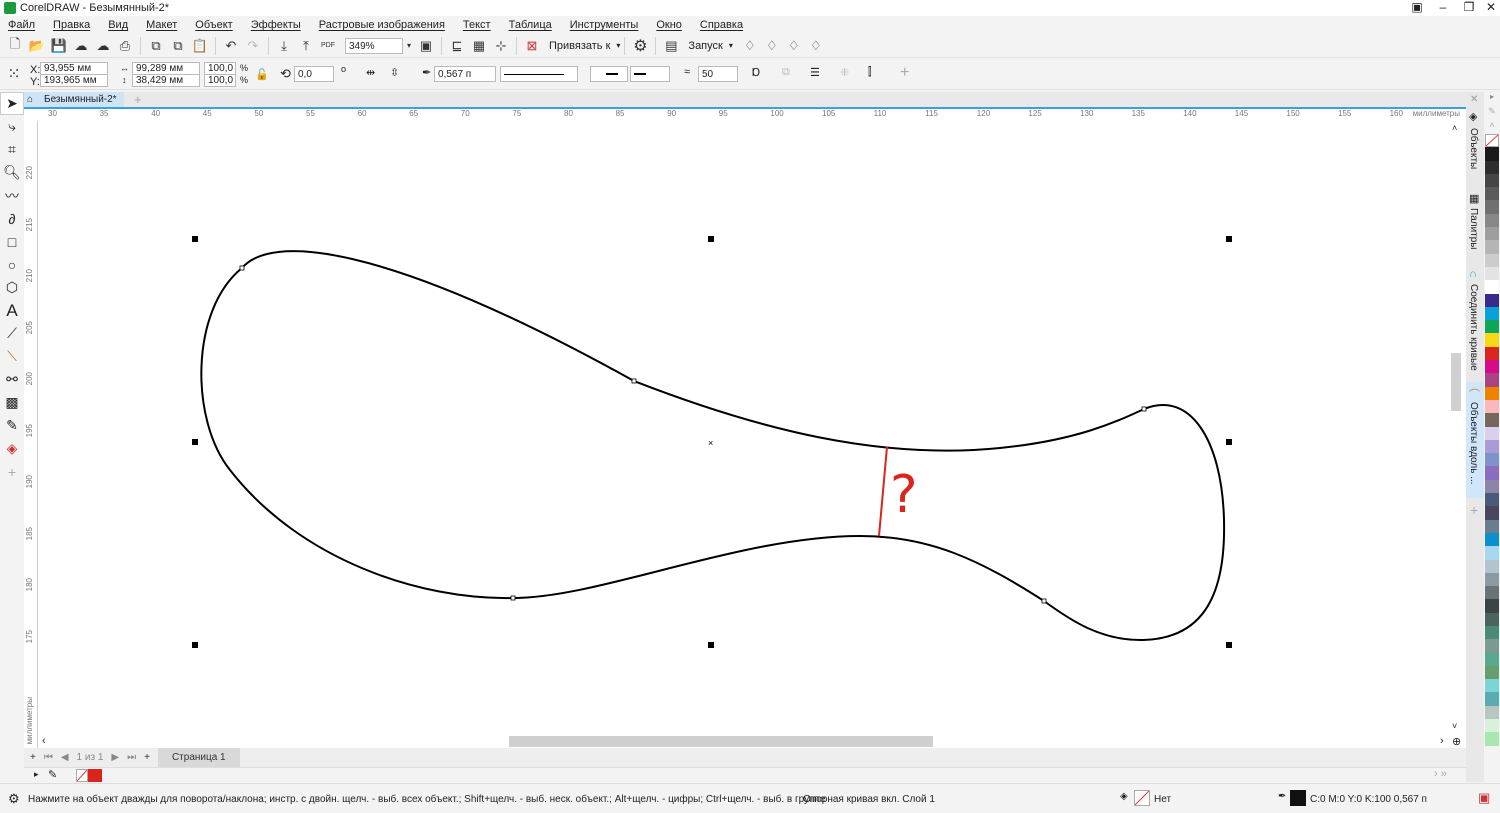 This screenshot has height=813, width=1500. What do you see at coordinates (253, 46) in the screenshot?
I see `redo-icon: ↷` at bounding box center [253, 46].